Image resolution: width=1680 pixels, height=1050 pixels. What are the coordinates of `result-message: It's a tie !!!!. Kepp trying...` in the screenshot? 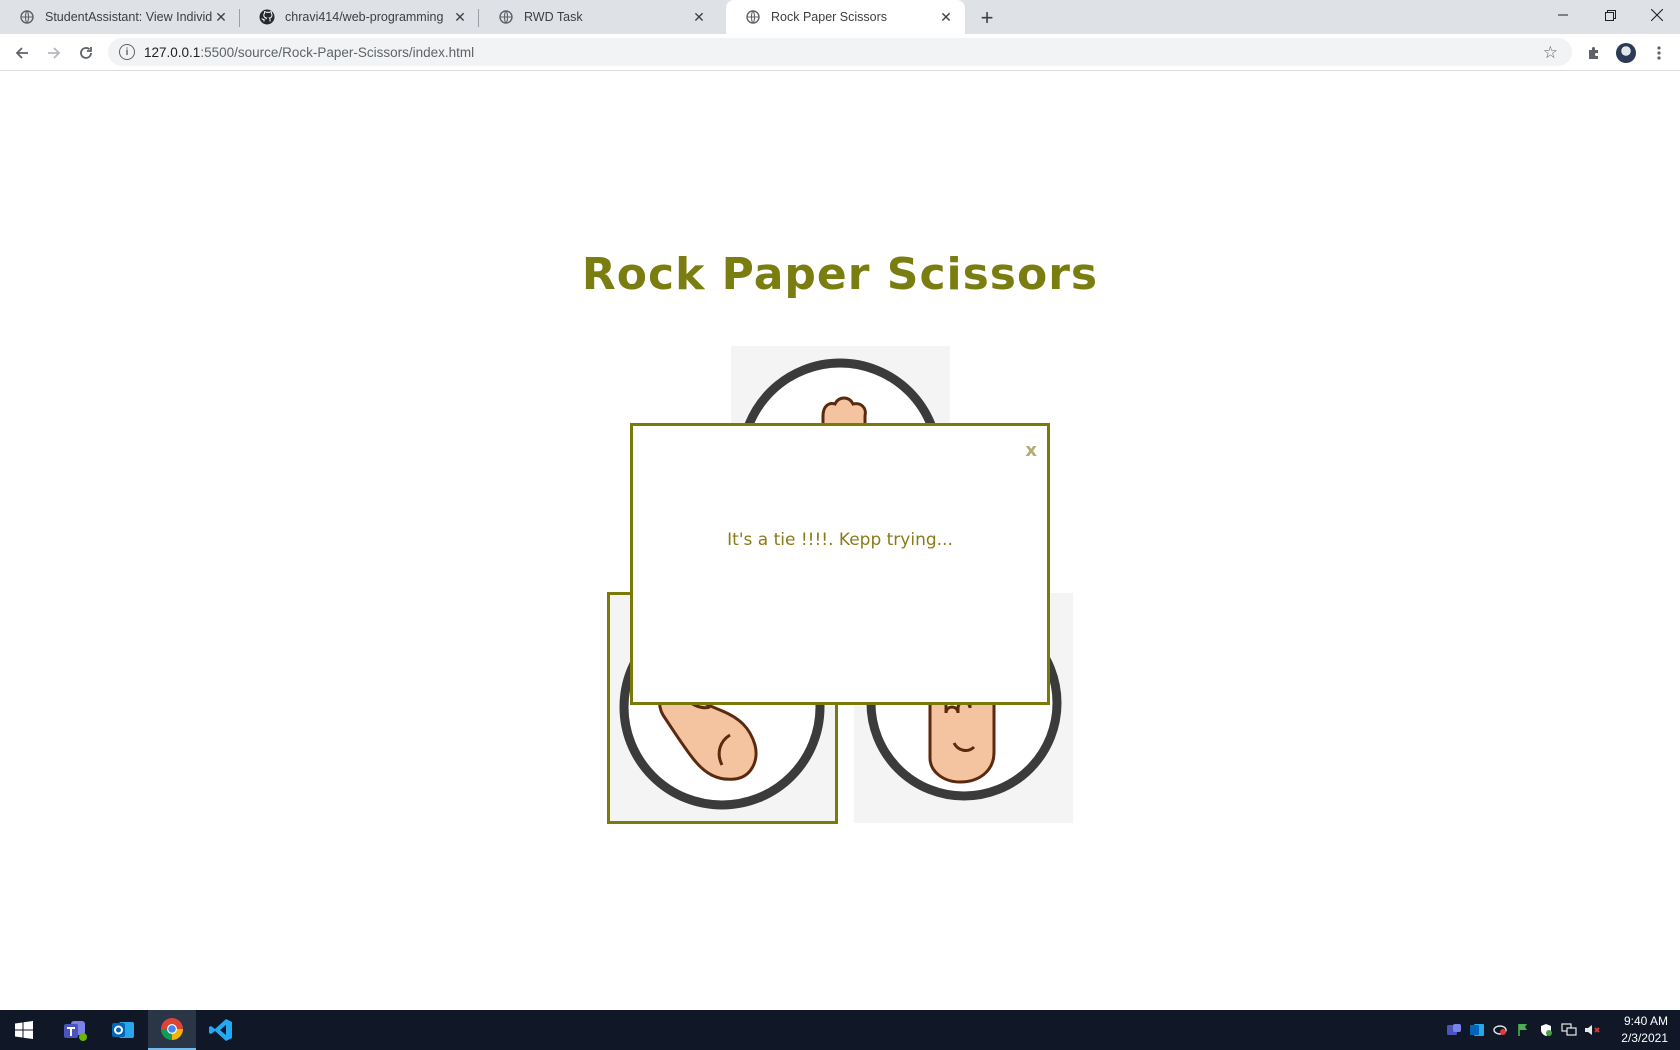 It's located at (840, 540).